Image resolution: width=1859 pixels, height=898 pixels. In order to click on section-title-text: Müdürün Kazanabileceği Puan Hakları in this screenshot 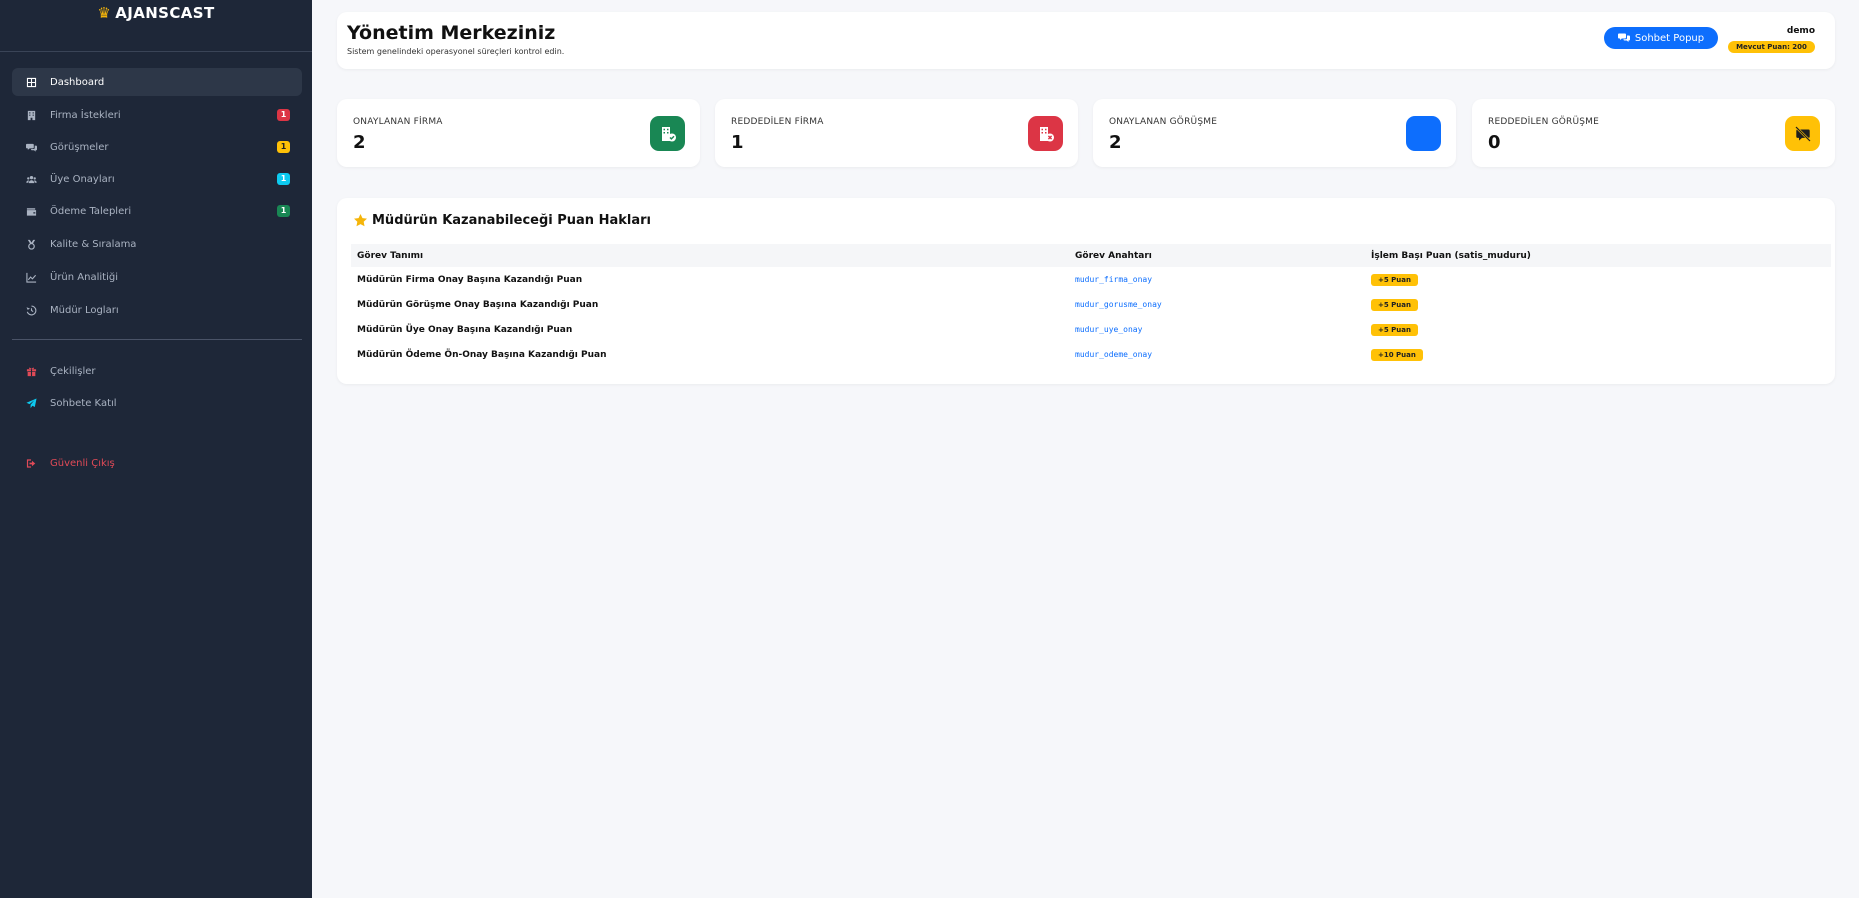, I will do `click(511, 220)`.